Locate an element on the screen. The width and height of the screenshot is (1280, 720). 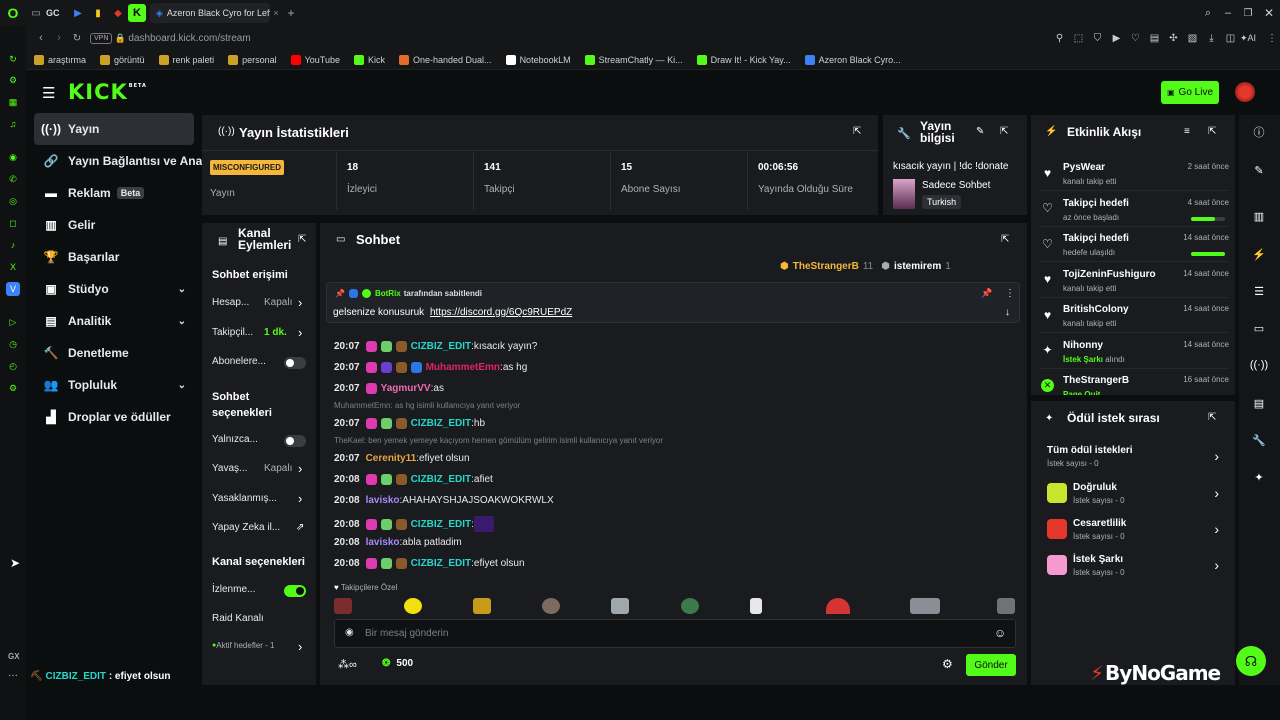
pinned-collapse-icon: ↓ is located at coordinates (1007, 312).